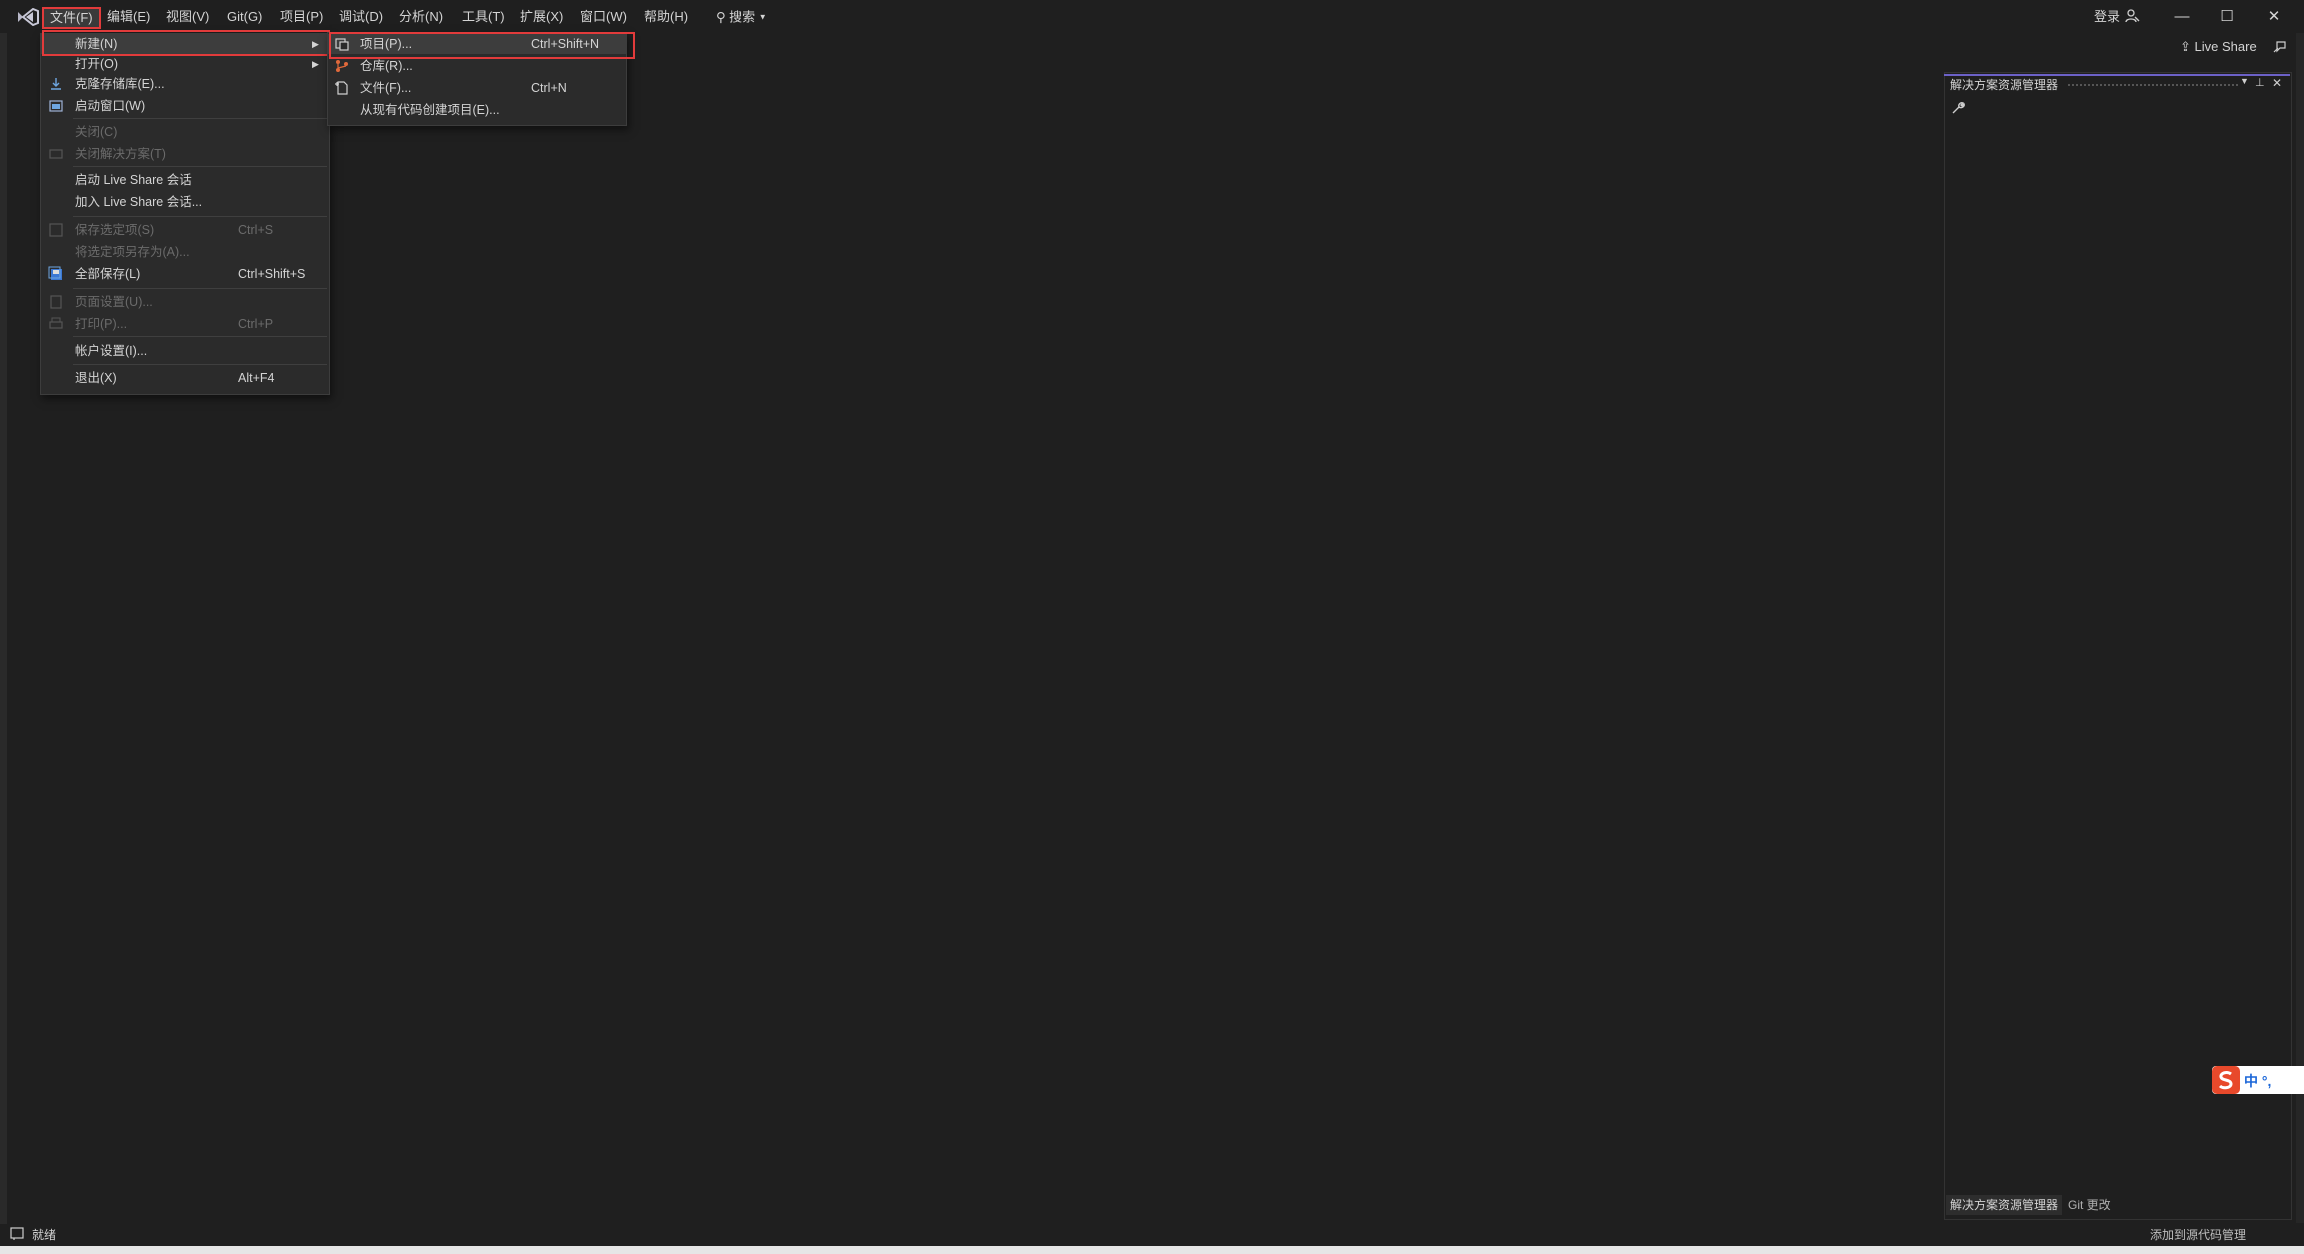  I want to click on file-menu-item-4: 关闭(C), so click(185, 132).